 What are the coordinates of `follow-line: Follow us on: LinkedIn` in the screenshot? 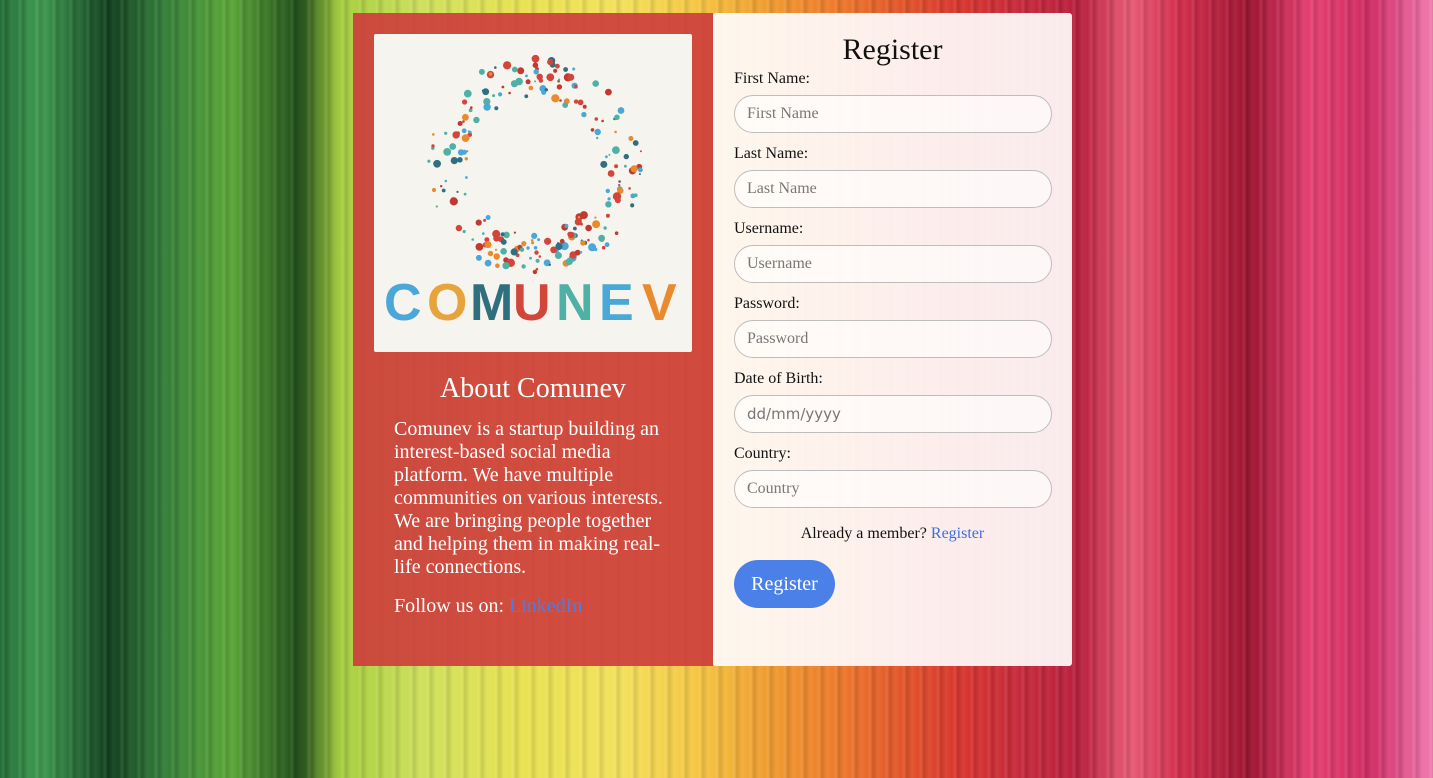 It's located at (533, 606).